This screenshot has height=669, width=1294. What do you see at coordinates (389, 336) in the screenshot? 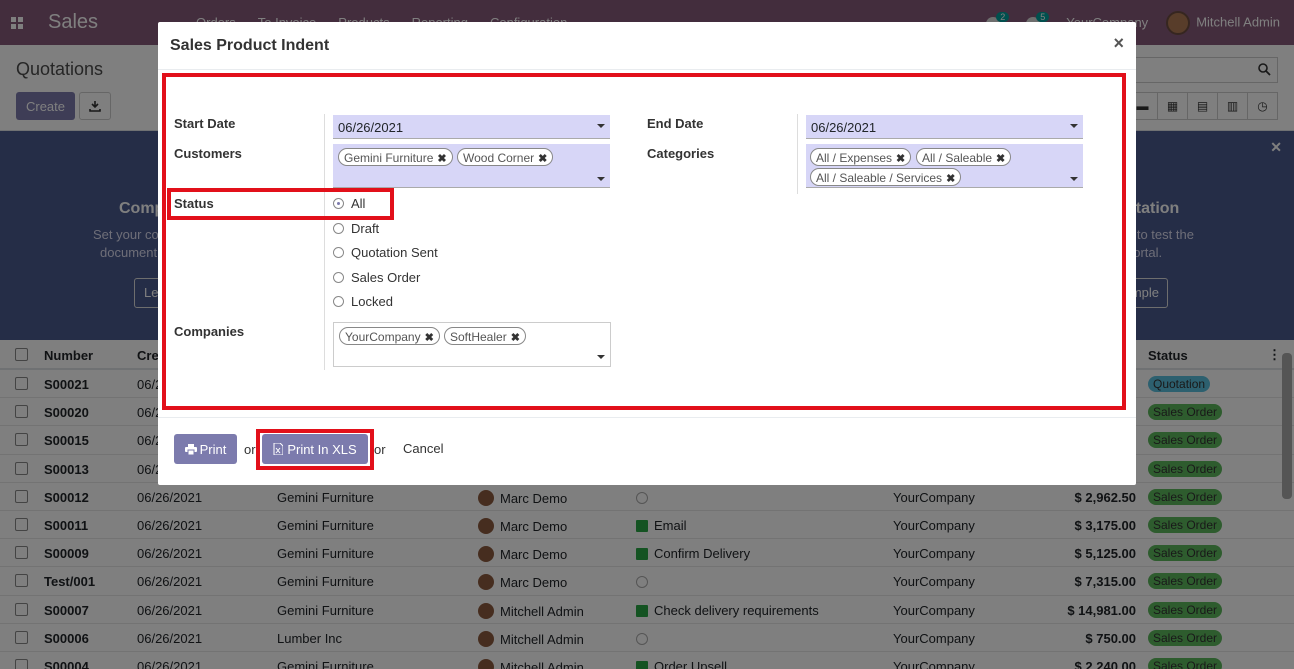
I see `company-tag: YourCompany ✖` at bounding box center [389, 336].